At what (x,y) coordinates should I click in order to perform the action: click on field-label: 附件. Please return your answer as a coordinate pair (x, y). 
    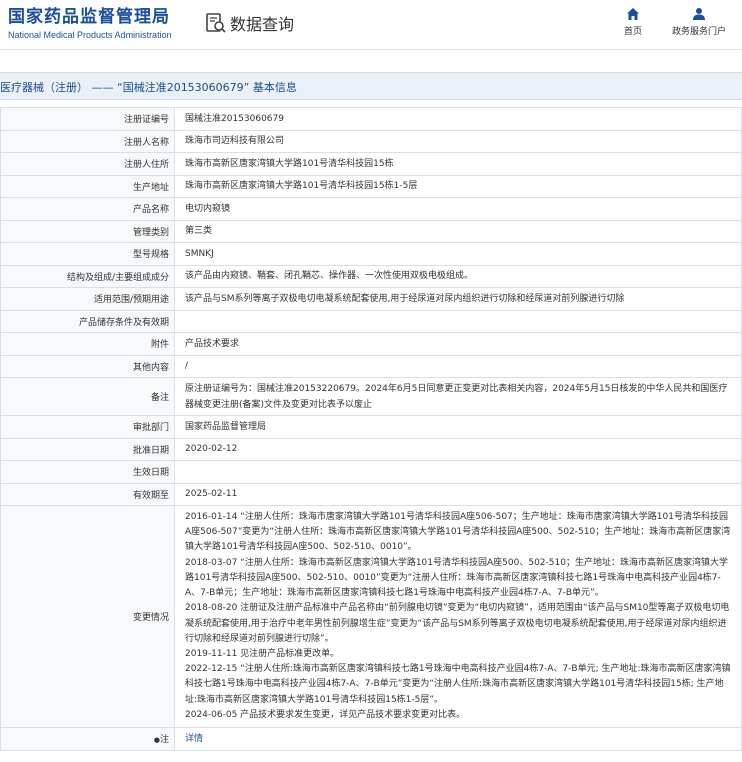
    Looking at the image, I should click on (87, 344).